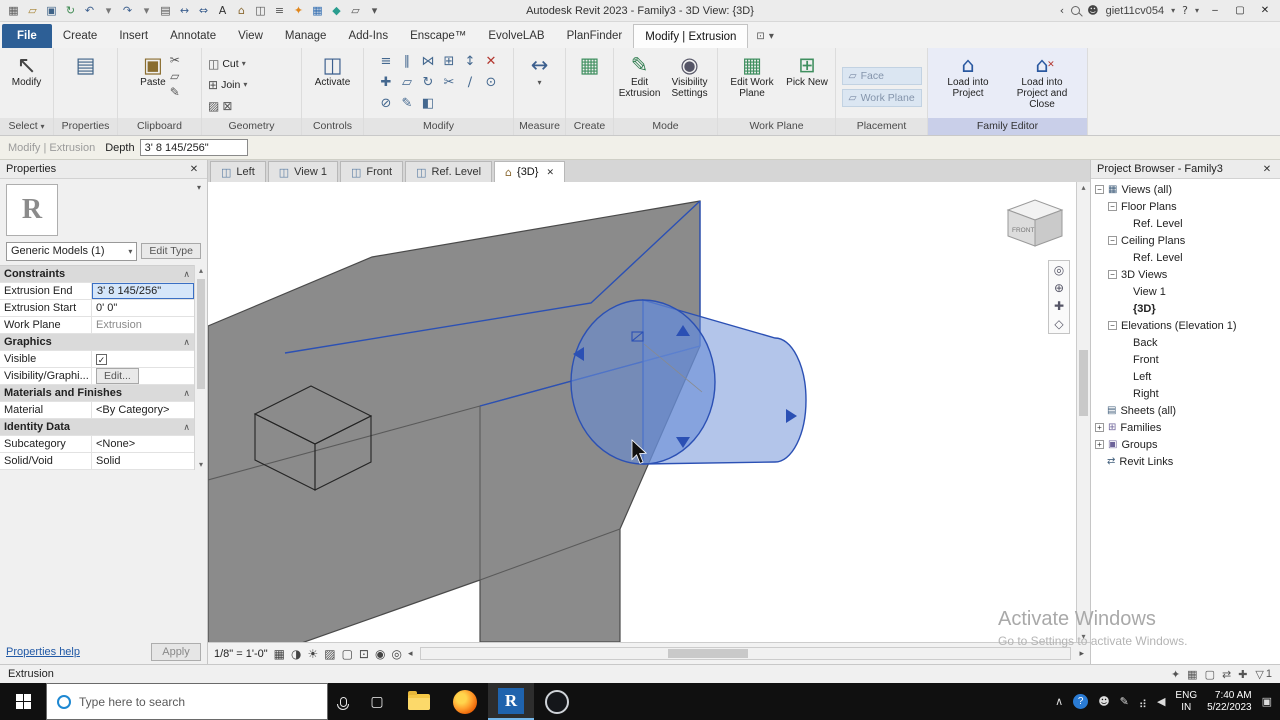  What do you see at coordinates (639, 76) in the screenshot?
I see `edit-extrusion-button: ✎ Edit Extrusion` at bounding box center [639, 76].